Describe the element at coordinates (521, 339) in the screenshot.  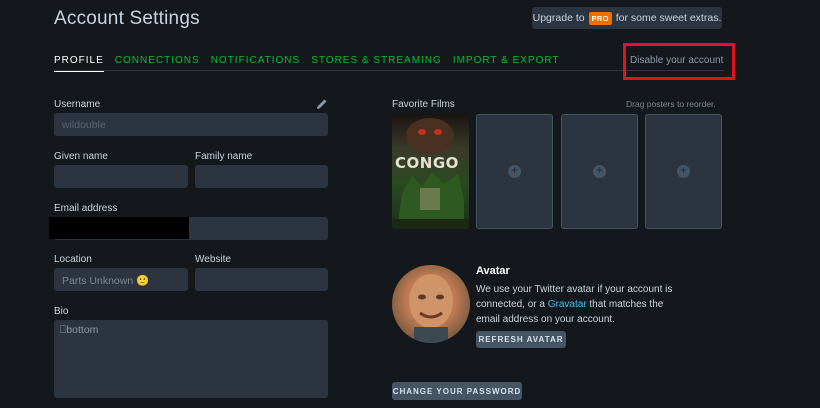
I see `refresh-avatar-button: REFRESH AVATAR` at that location.